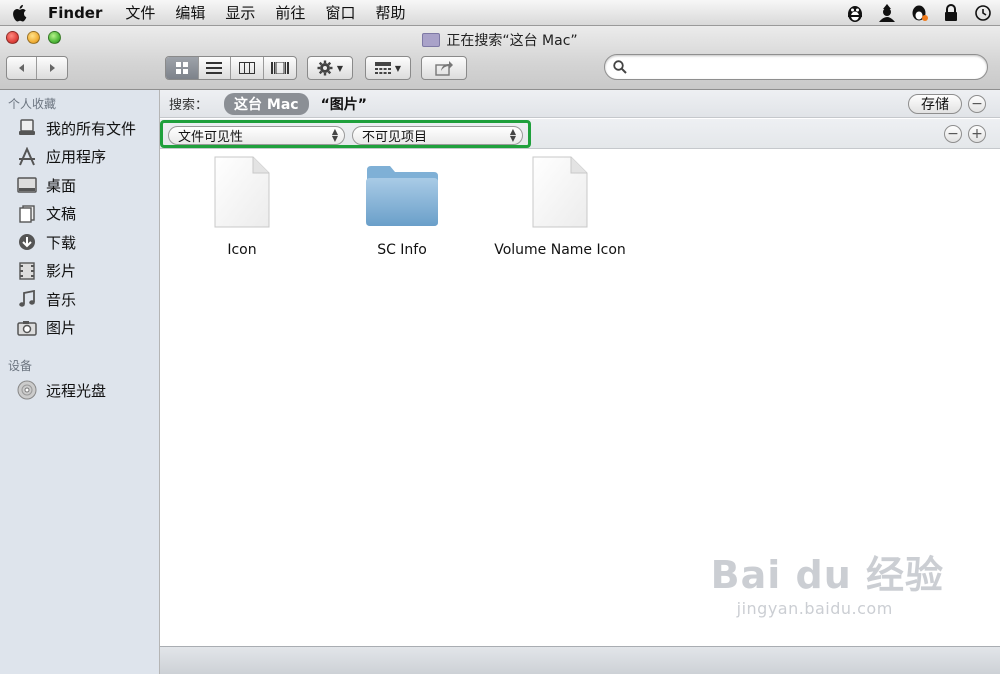 This screenshot has width=1000, height=674. What do you see at coordinates (512, 41) in the screenshot?
I see `window-title: 正在搜索“这台 Mac”` at bounding box center [512, 41].